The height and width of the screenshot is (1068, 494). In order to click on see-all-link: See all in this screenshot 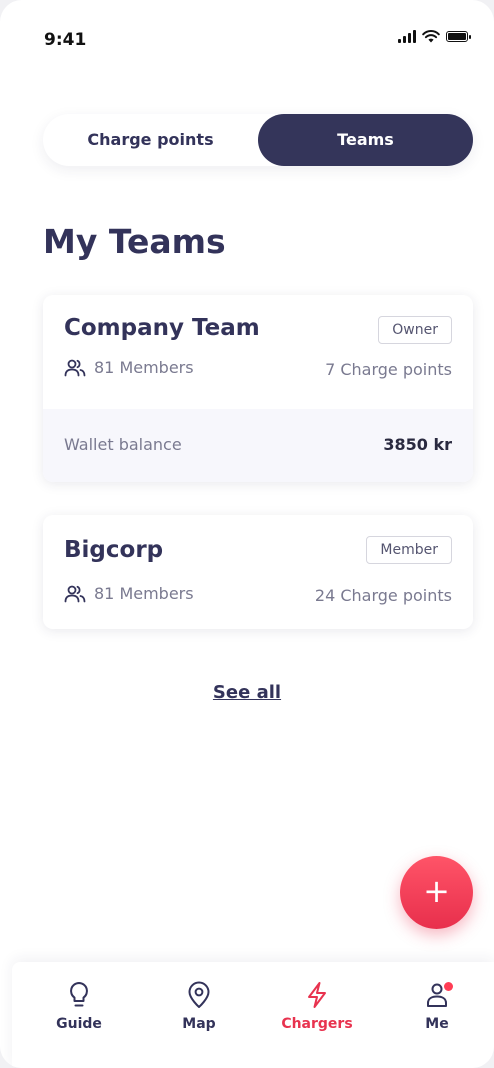, I will do `click(247, 692)`.